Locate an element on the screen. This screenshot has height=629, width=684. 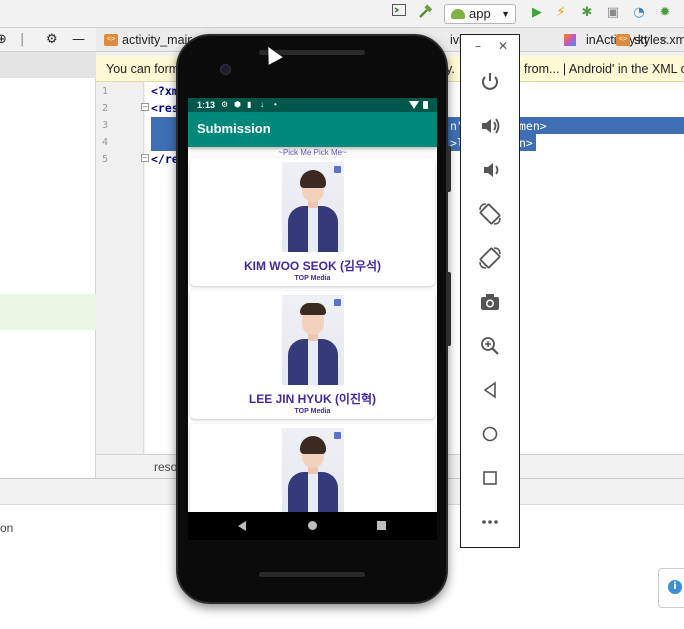
line-number-gutter: 1 2 3 4 5 is located at coordinates (120, 268).